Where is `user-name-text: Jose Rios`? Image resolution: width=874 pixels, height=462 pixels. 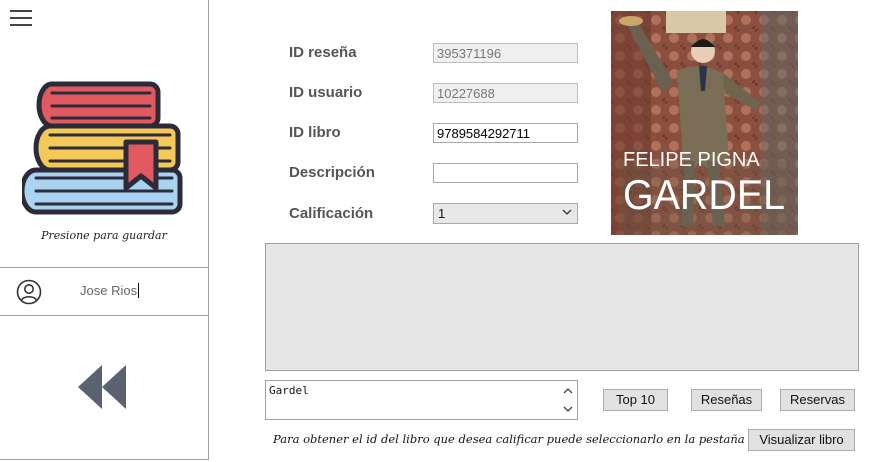 user-name-text: Jose Rios is located at coordinates (109, 290).